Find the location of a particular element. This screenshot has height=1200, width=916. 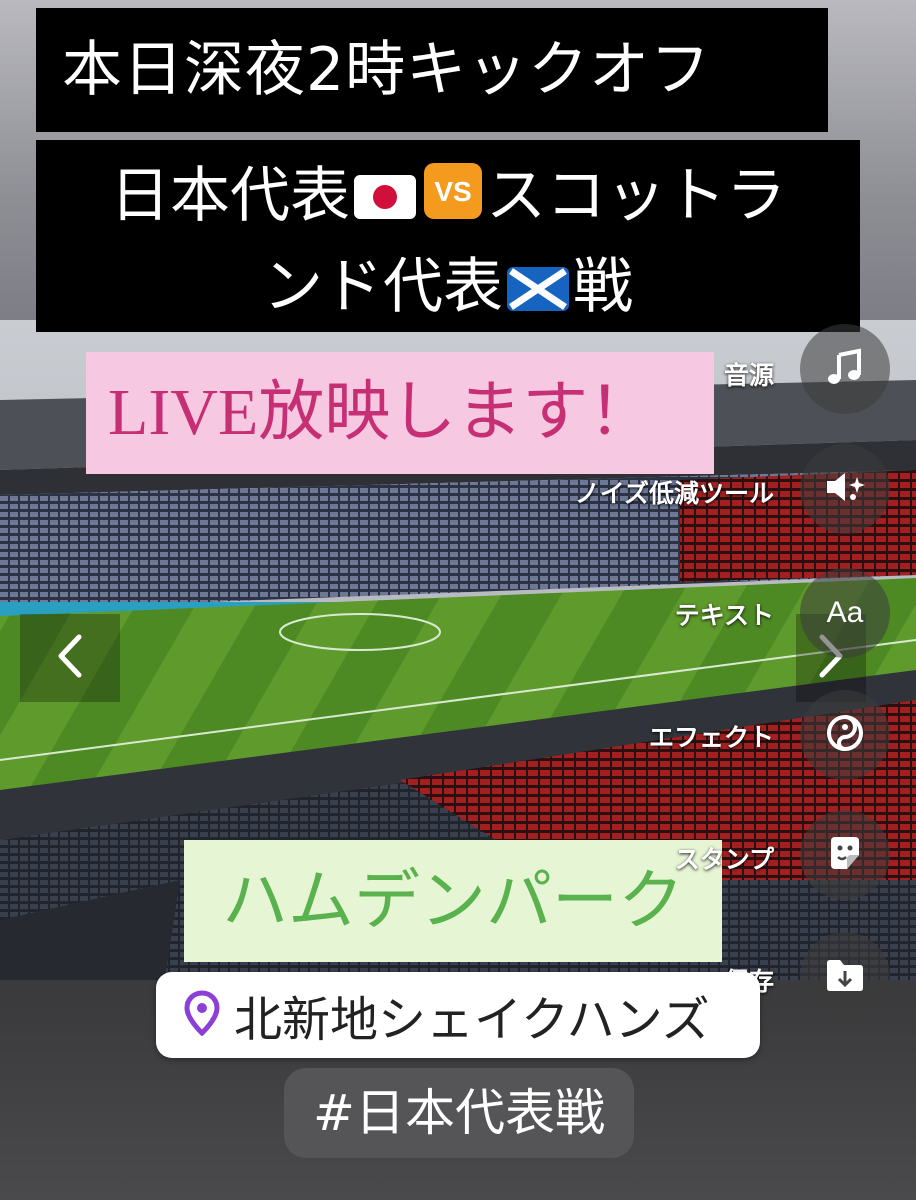

audio-tool-button is located at coordinates (845, 369).